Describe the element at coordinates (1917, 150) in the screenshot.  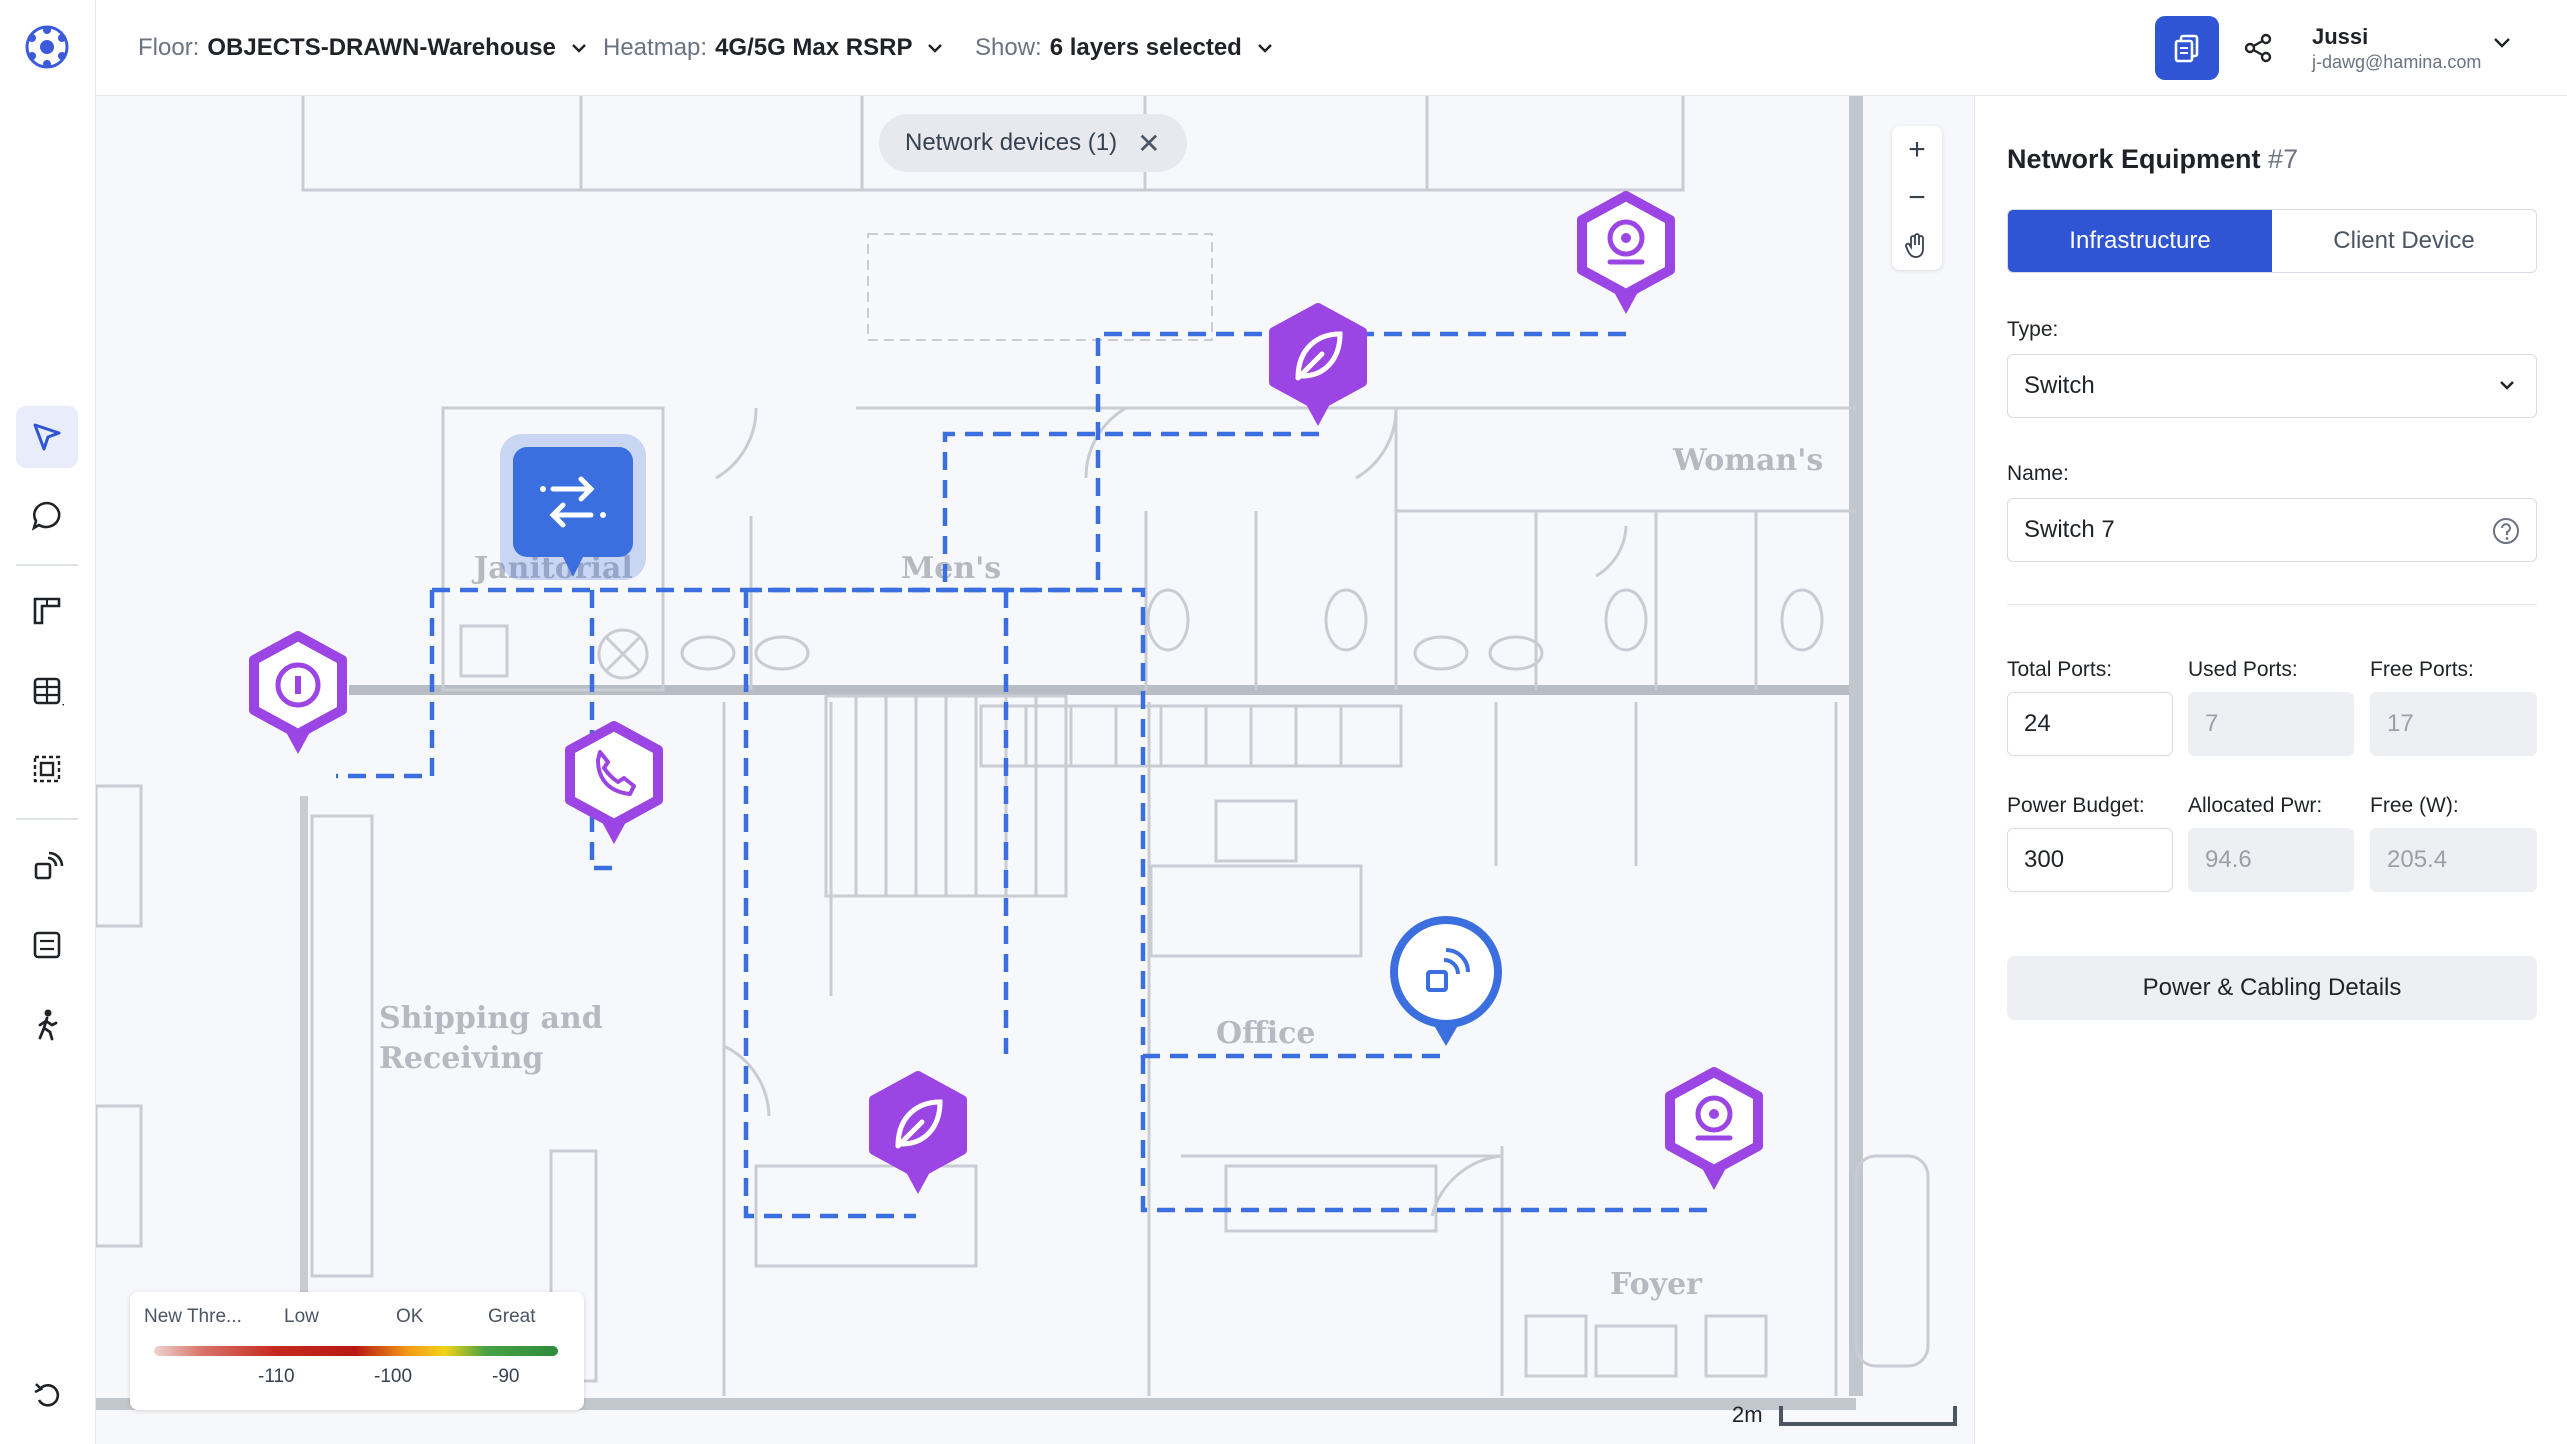
I see `zoom-in-button: +` at that location.